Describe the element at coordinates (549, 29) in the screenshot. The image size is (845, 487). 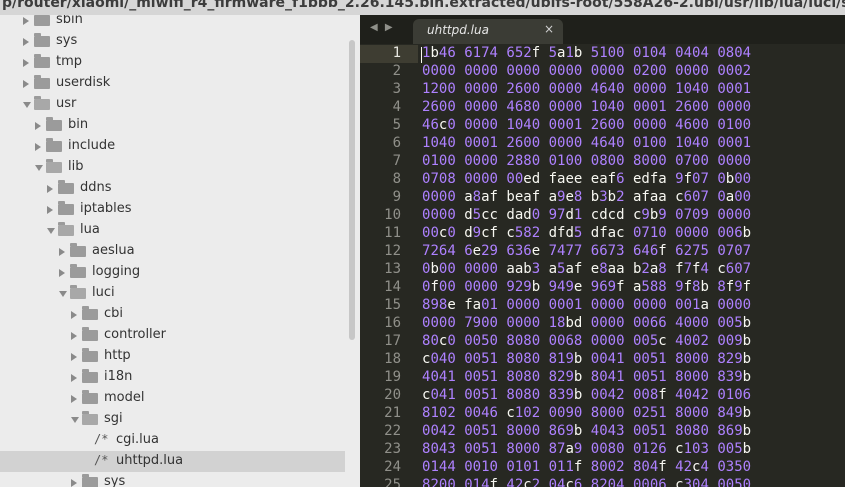
I see `close-icon: ×` at that location.